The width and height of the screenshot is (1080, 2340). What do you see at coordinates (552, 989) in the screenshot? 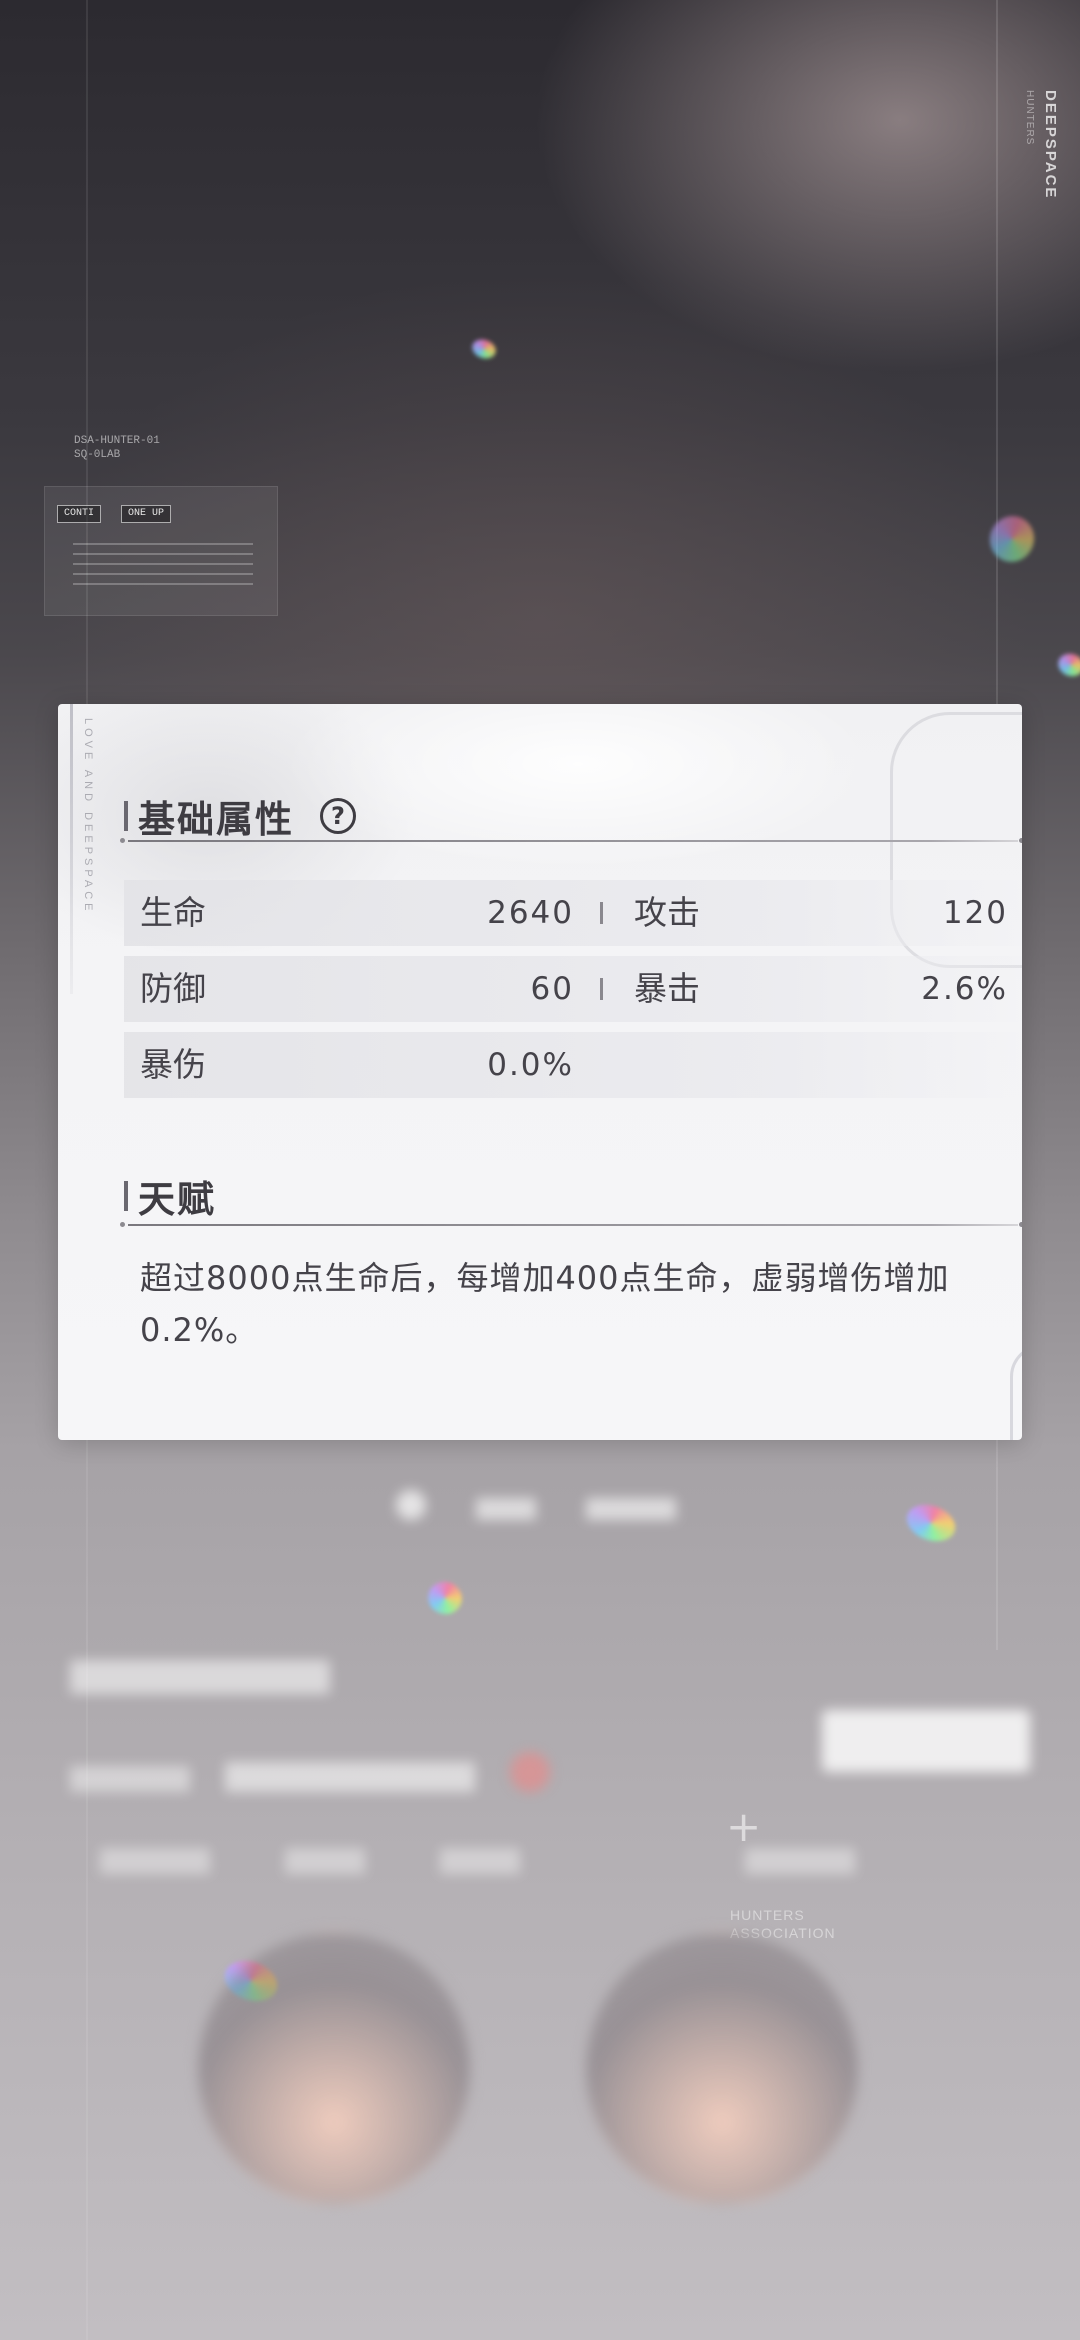
I see `stat-value-defense: 60` at bounding box center [552, 989].